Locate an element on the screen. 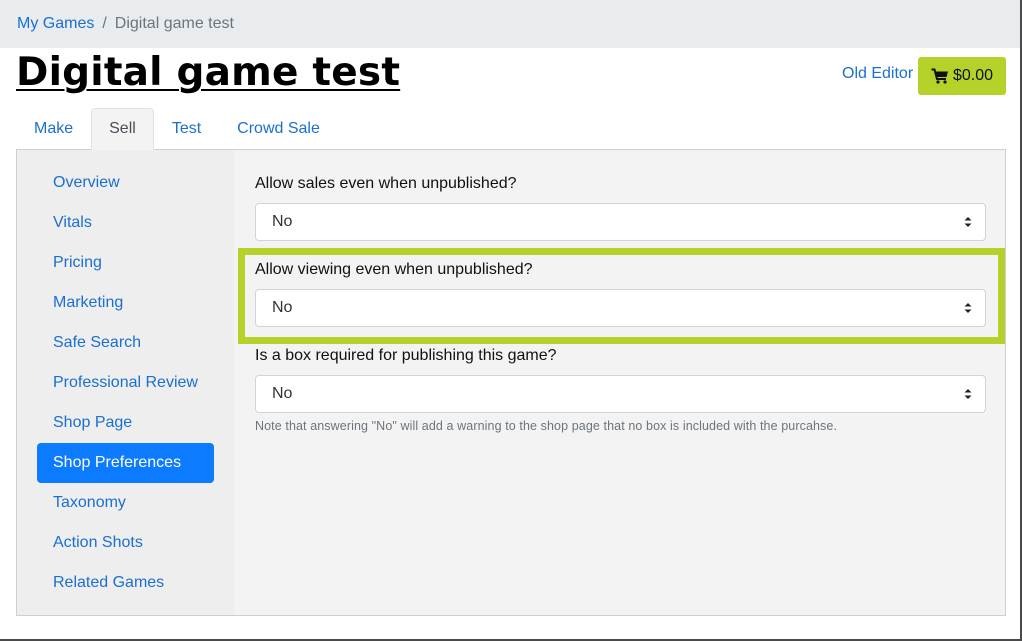  allow-viewing-value: No is located at coordinates (282, 307).